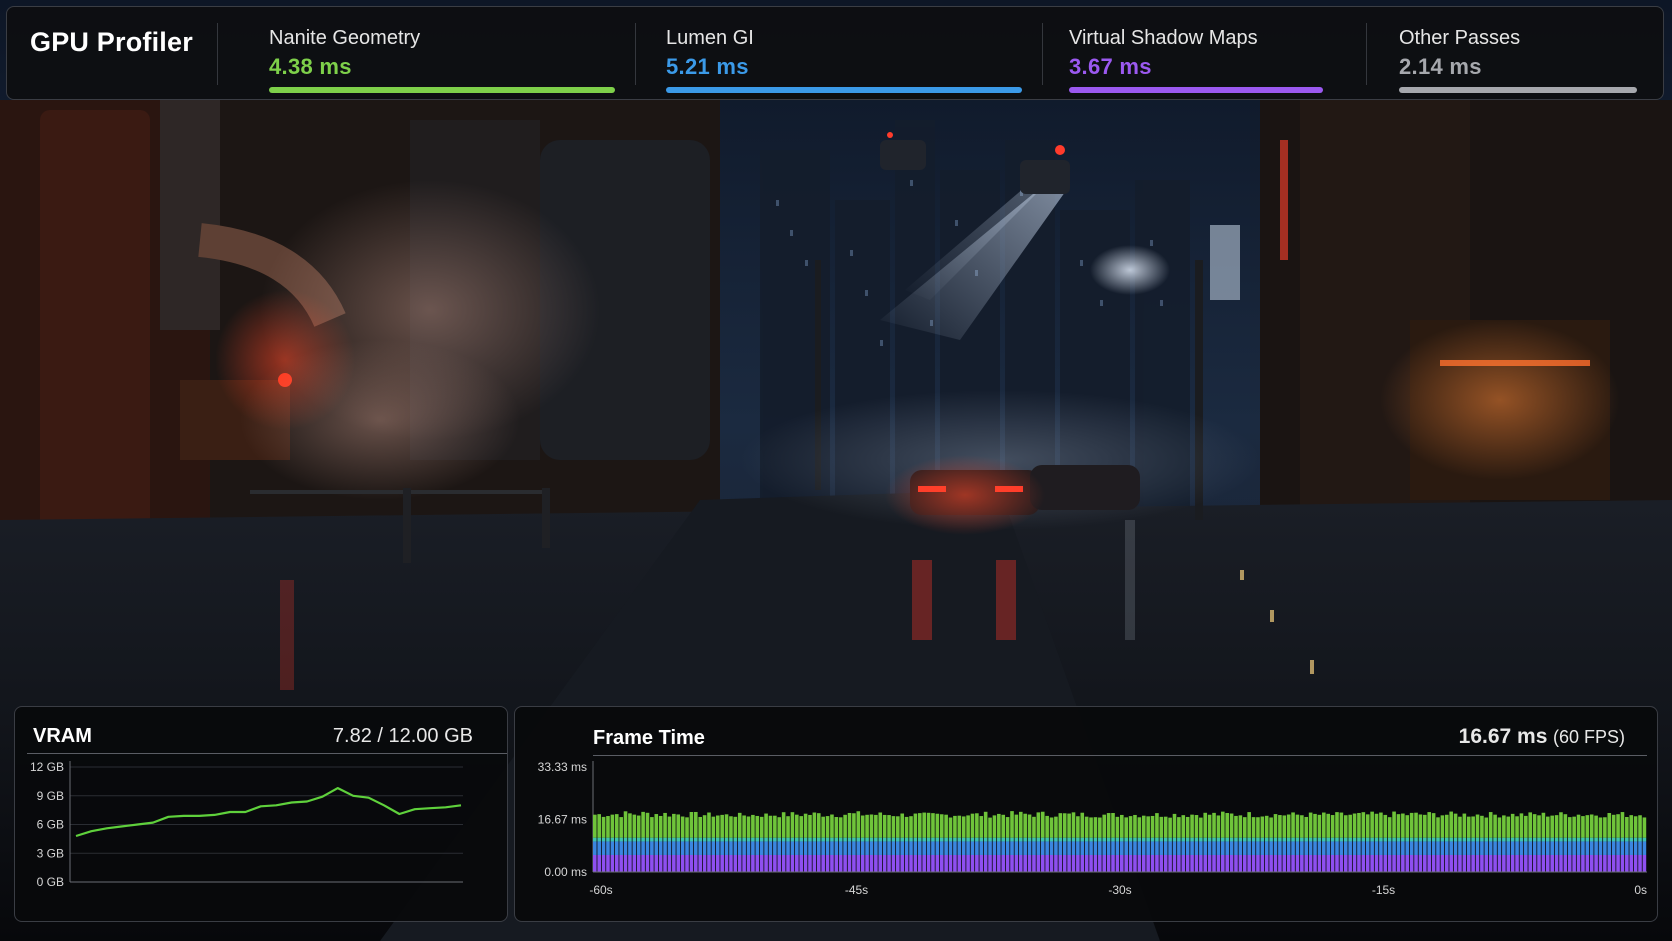 Image resolution: width=1672 pixels, height=941 pixels. I want to click on x-tick-label: -15s, so click(1383, 890).